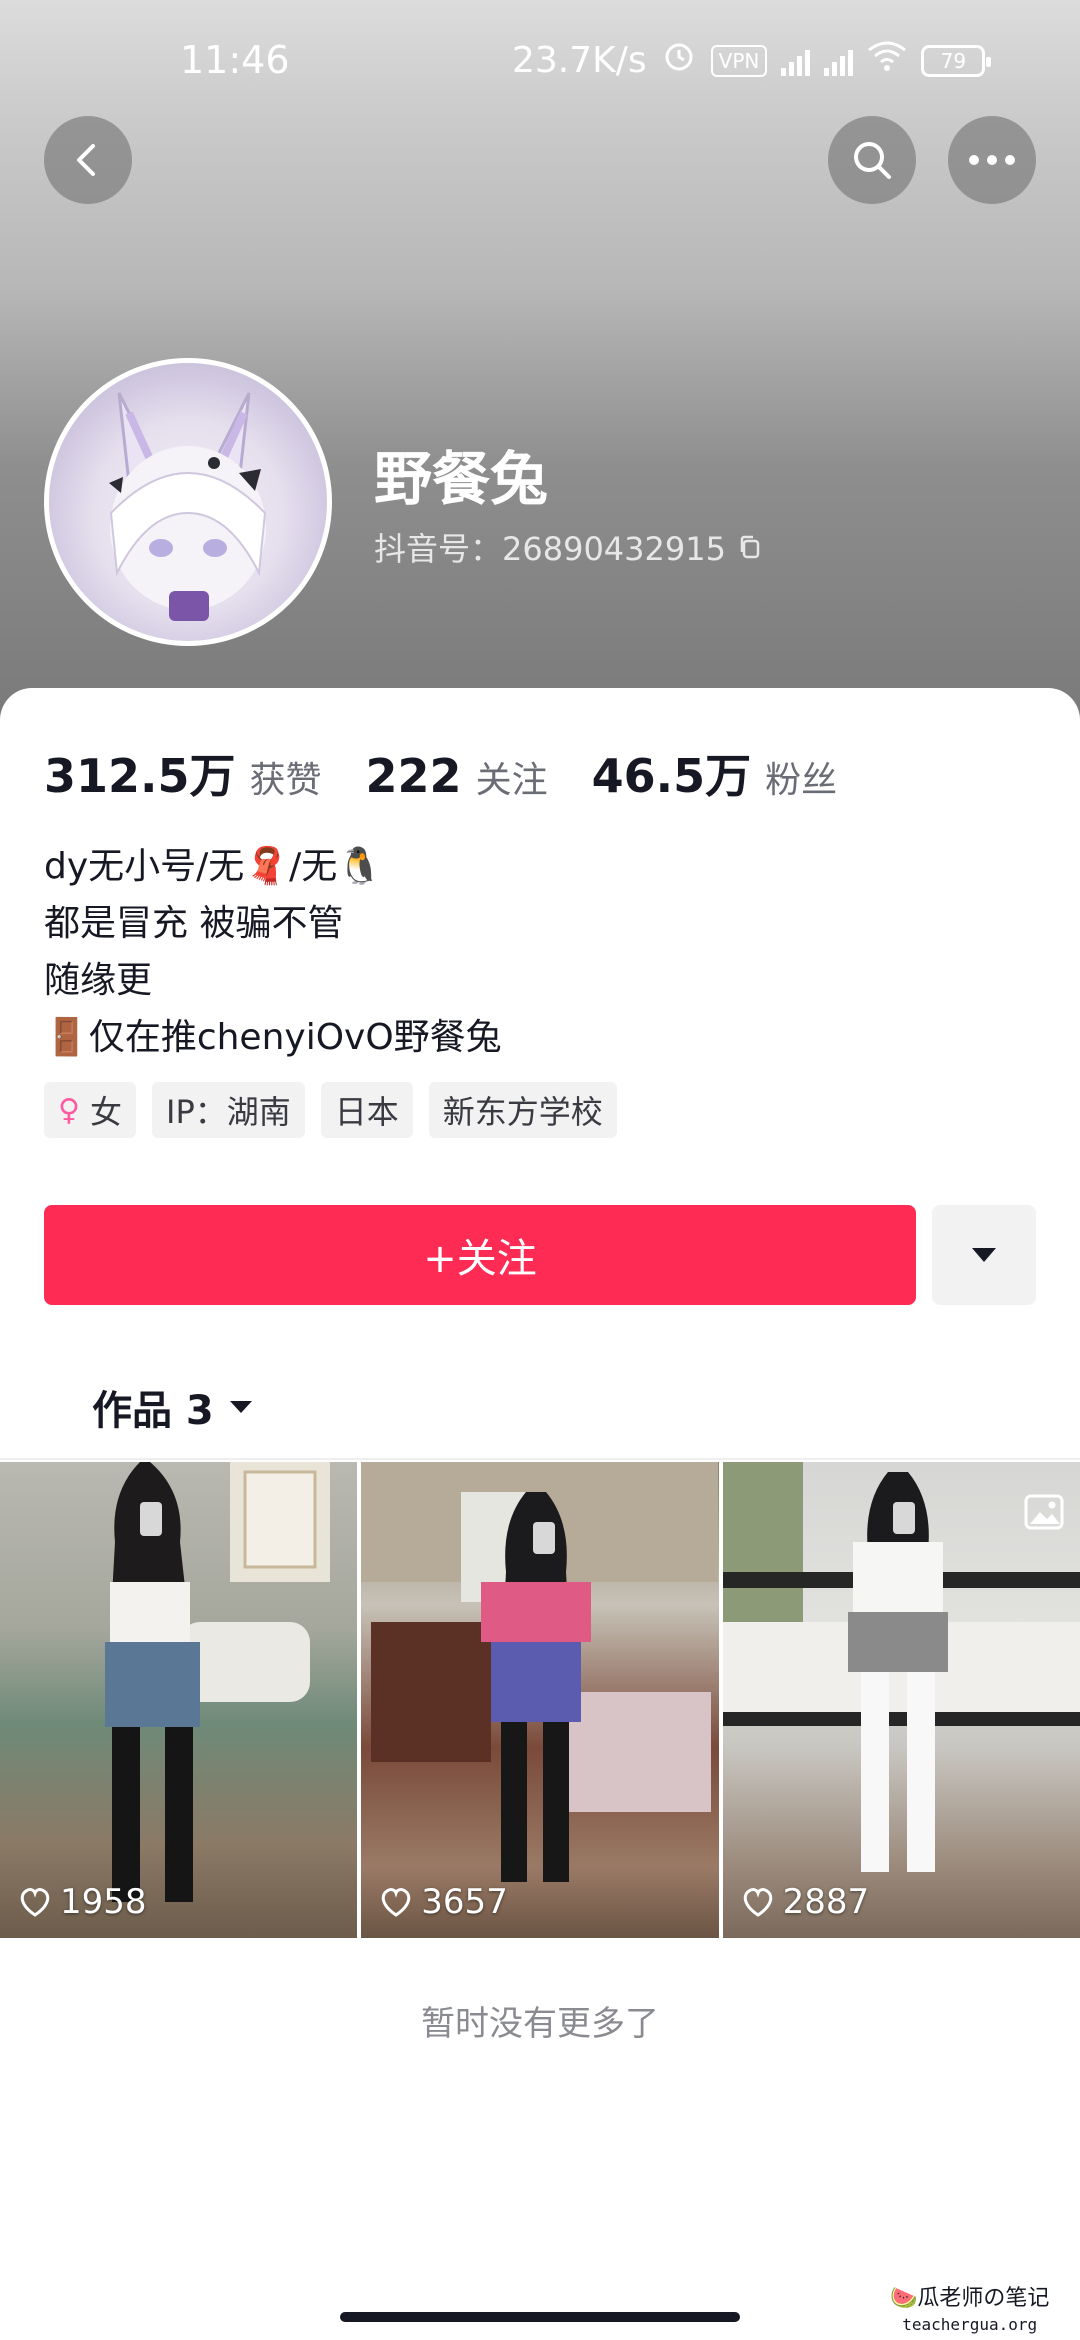 This screenshot has height=2340, width=1080. Describe the element at coordinates (1044, 1514) in the screenshot. I see `image-post-icon` at that location.